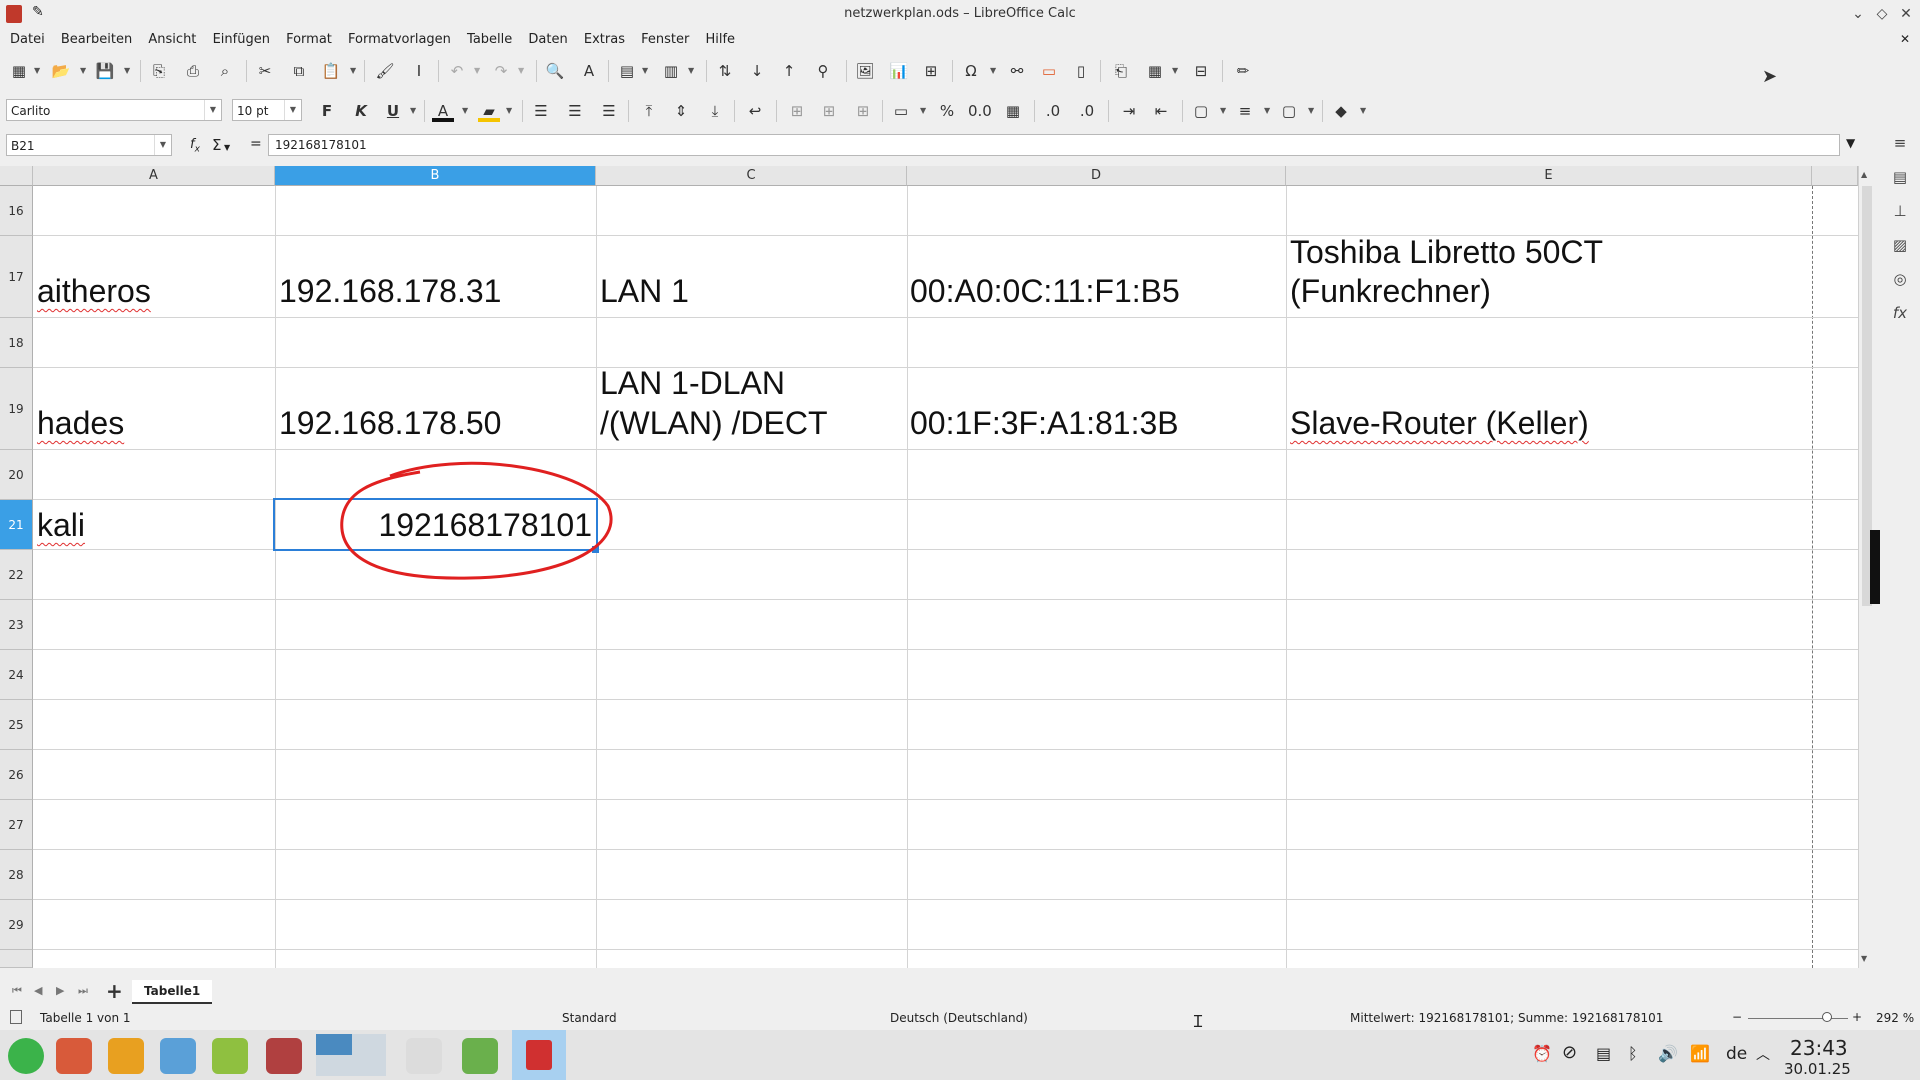 This screenshot has height=1080, width=1920. I want to click on font-color-icon: A, so click(443, 111).